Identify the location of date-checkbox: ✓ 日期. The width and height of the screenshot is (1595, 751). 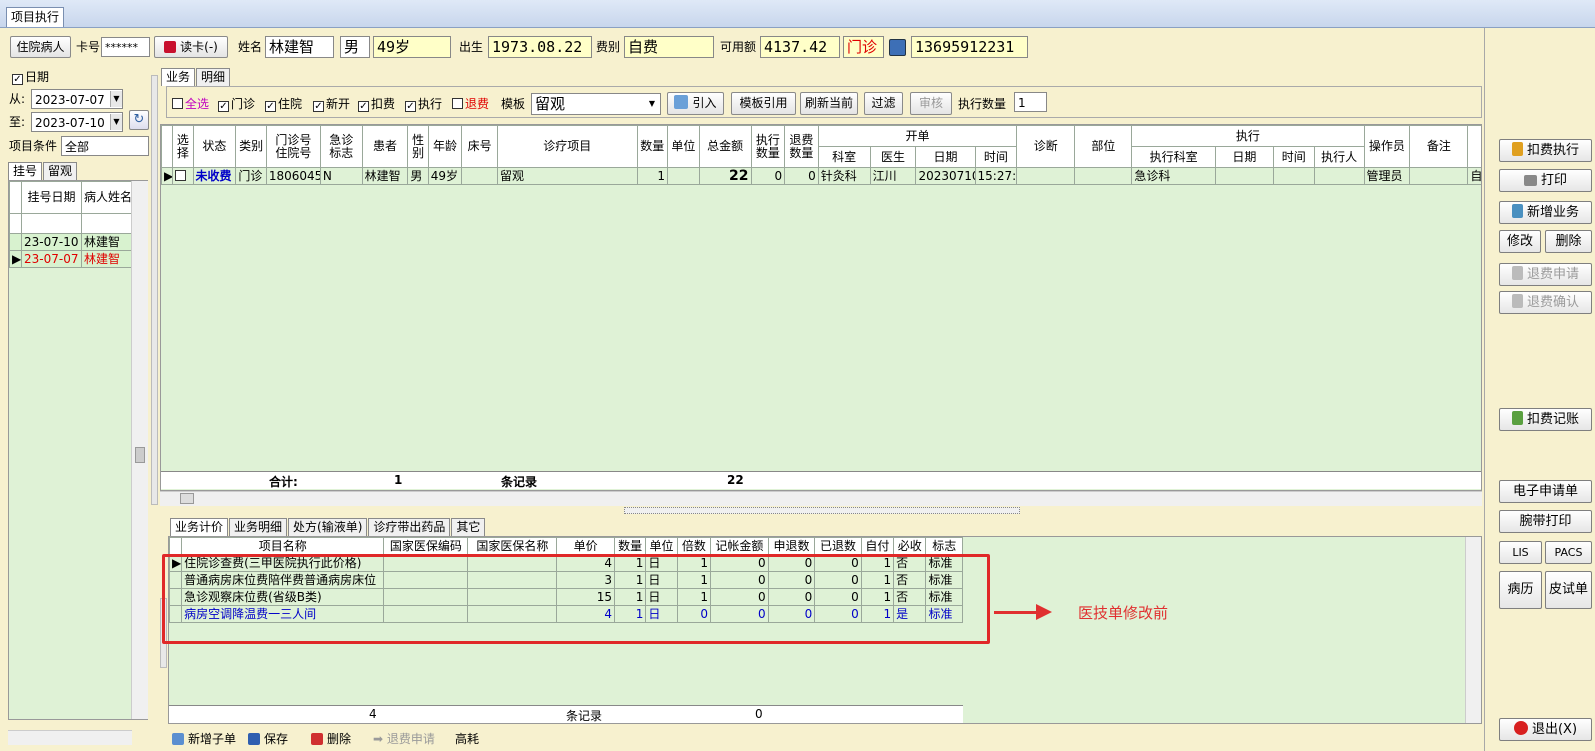
(30, 77).